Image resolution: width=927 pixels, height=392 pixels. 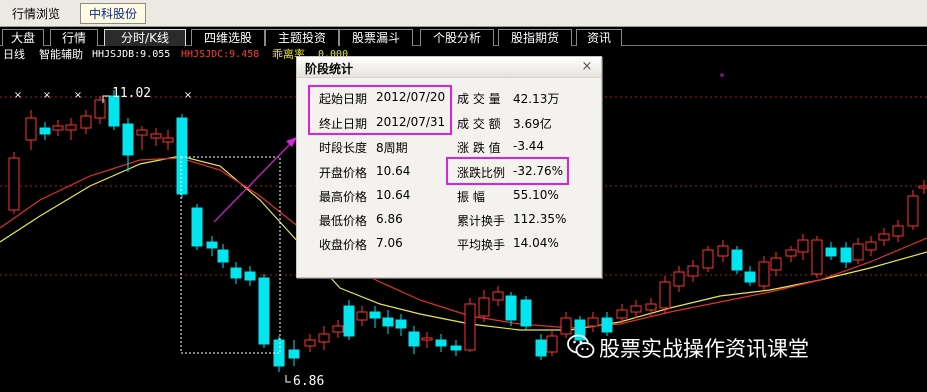 What do you see at coordinates (131, 54) in the screenshot?
I see `indicator-1-value: HHJSJDB:9.055` at bounding box center [131, 54].